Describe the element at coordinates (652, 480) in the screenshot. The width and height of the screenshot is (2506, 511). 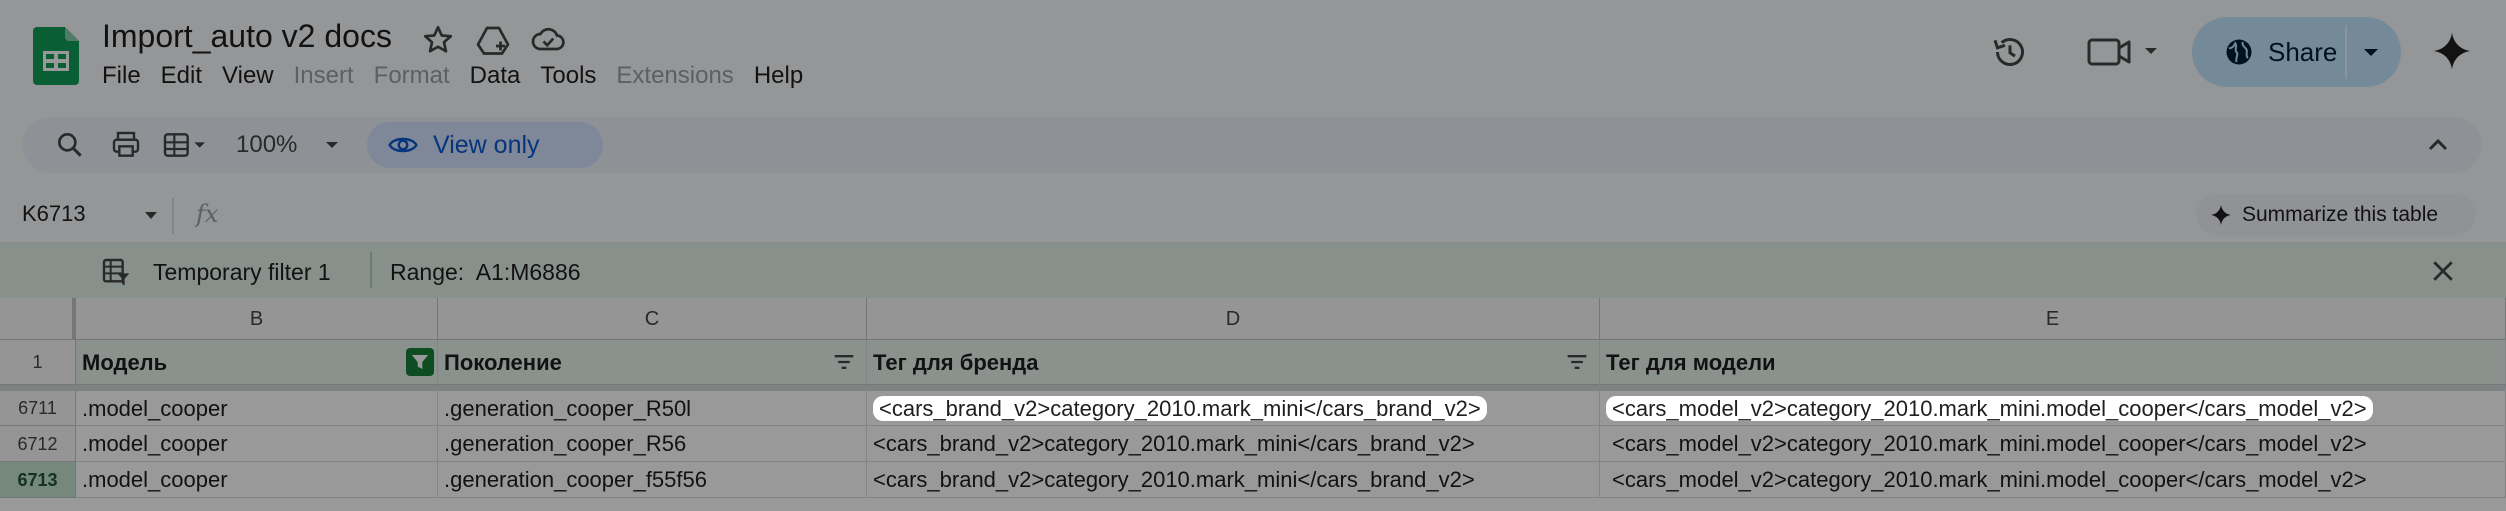
I see `table-cell: .generation_cooper_f55f56` at that location.